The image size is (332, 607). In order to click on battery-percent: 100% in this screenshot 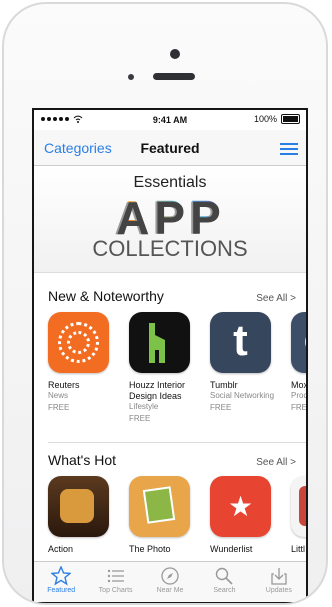, I will do `click(265, 119)`.